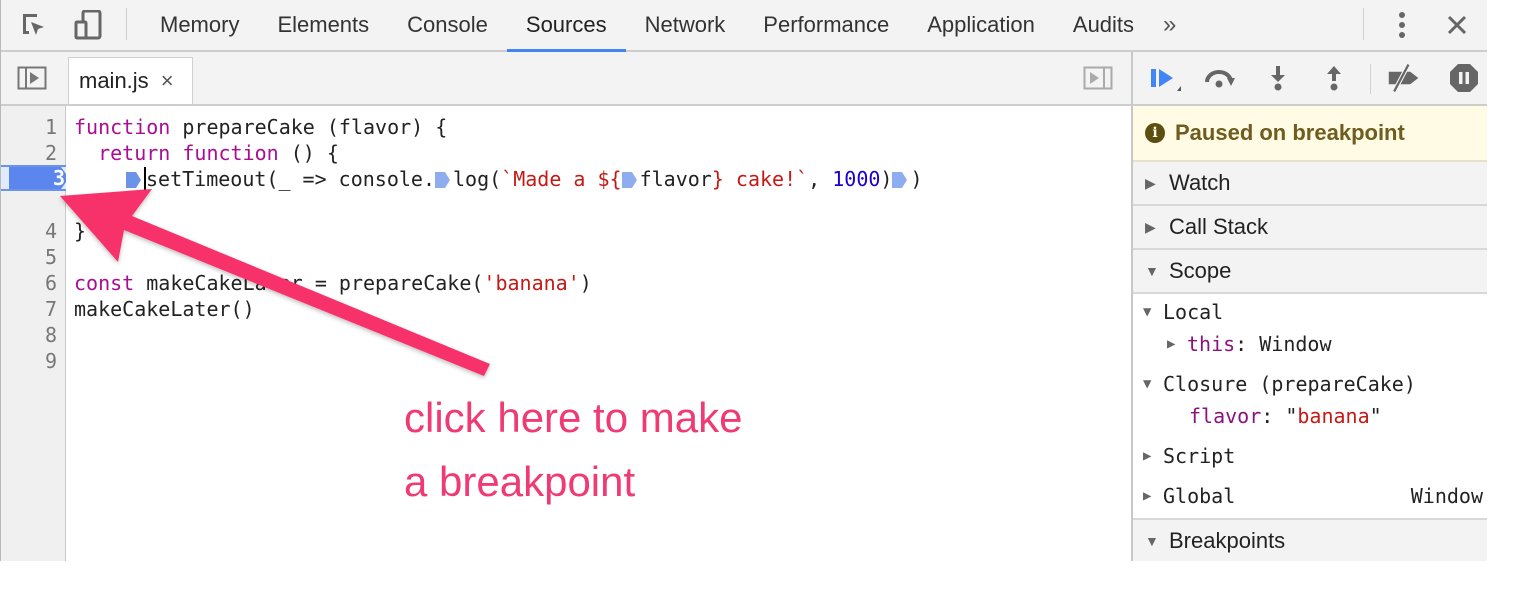  I want to click on step-into-icon, so click(1278, 78).